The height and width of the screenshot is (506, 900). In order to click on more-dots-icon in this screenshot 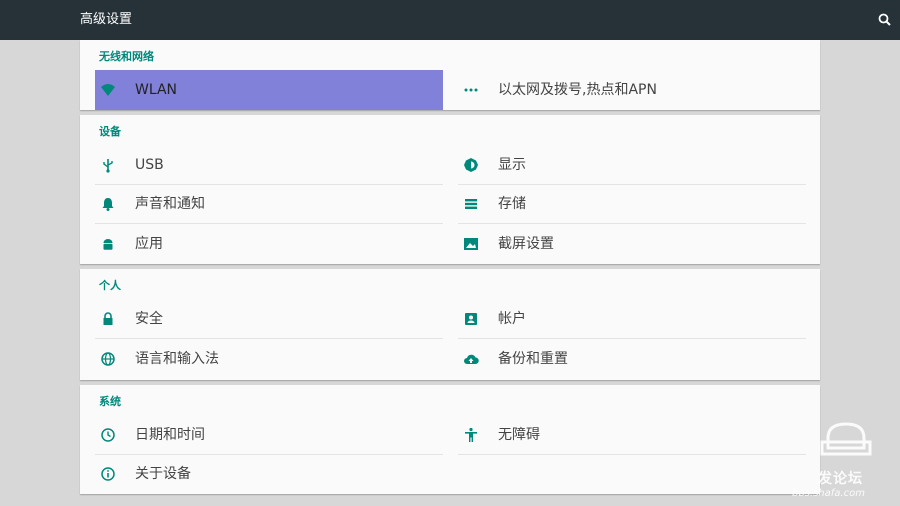, I will do `click(471, 90)`.